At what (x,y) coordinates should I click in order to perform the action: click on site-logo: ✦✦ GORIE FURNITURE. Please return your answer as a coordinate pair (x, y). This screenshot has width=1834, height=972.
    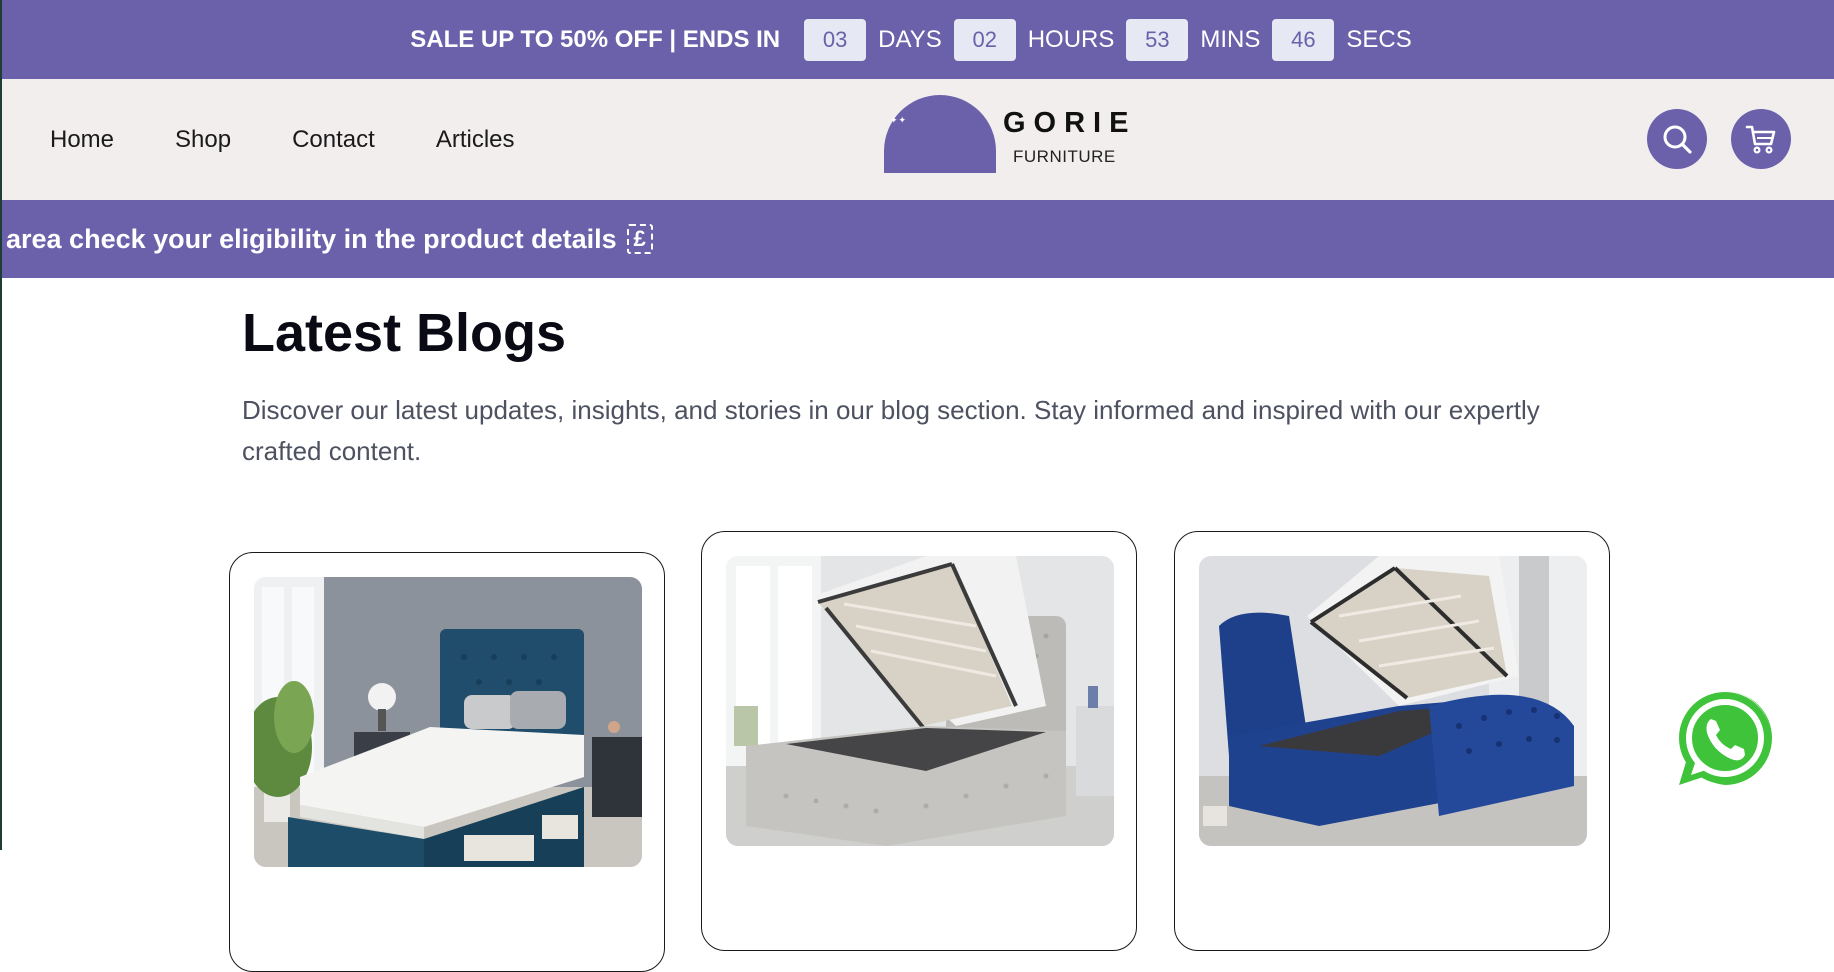
    Looking at the image, I should click on (1006, 135).